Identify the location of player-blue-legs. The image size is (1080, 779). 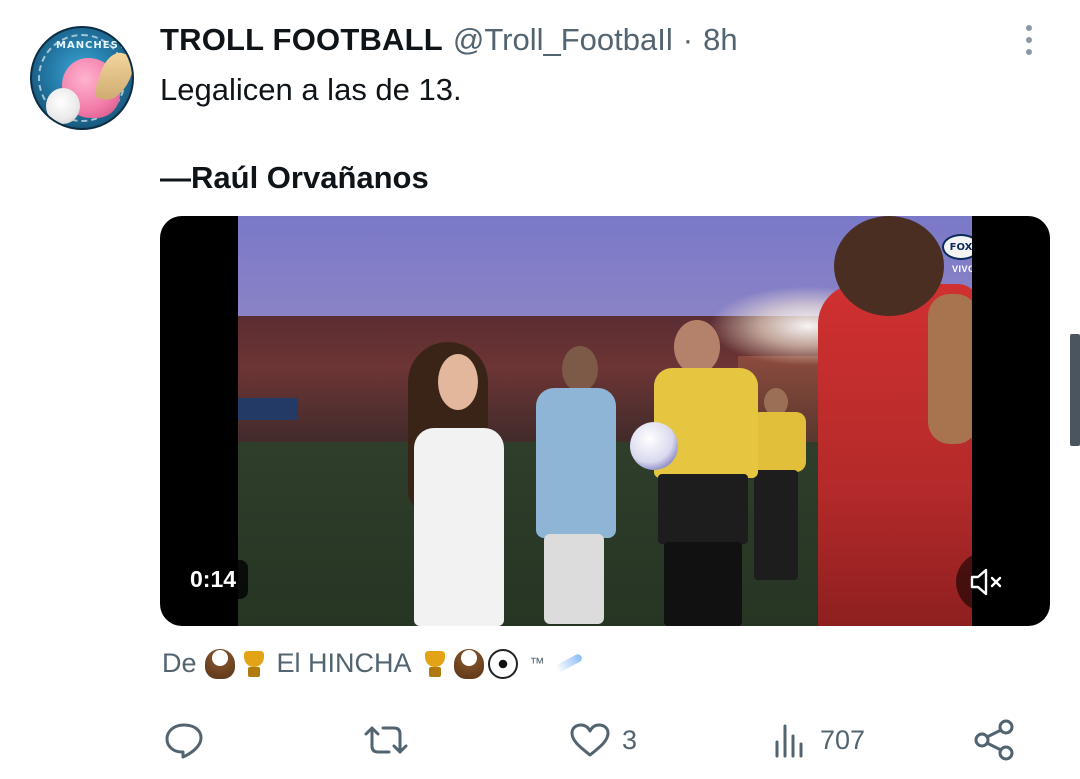
(574, 579).